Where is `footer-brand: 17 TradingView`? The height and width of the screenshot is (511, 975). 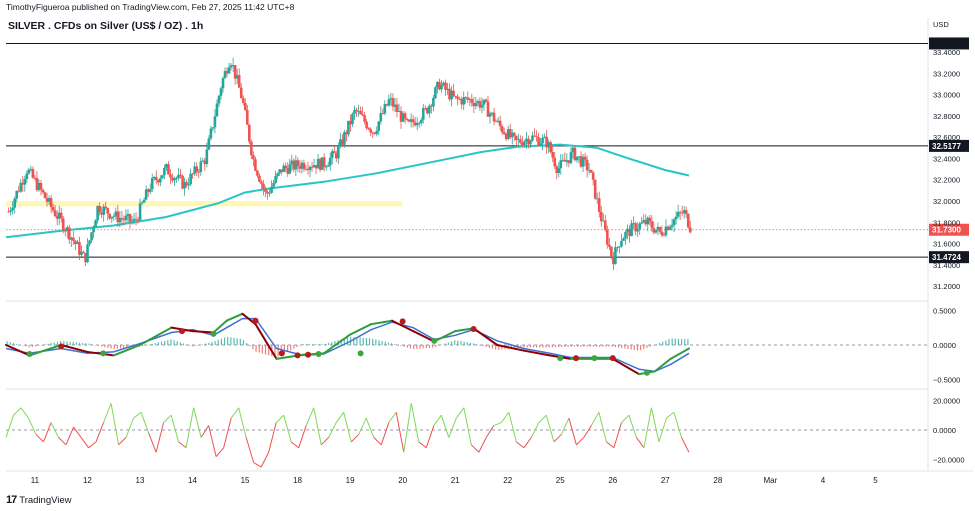
footer-brand: 17 TradingView is located at coordinates (39, 500).